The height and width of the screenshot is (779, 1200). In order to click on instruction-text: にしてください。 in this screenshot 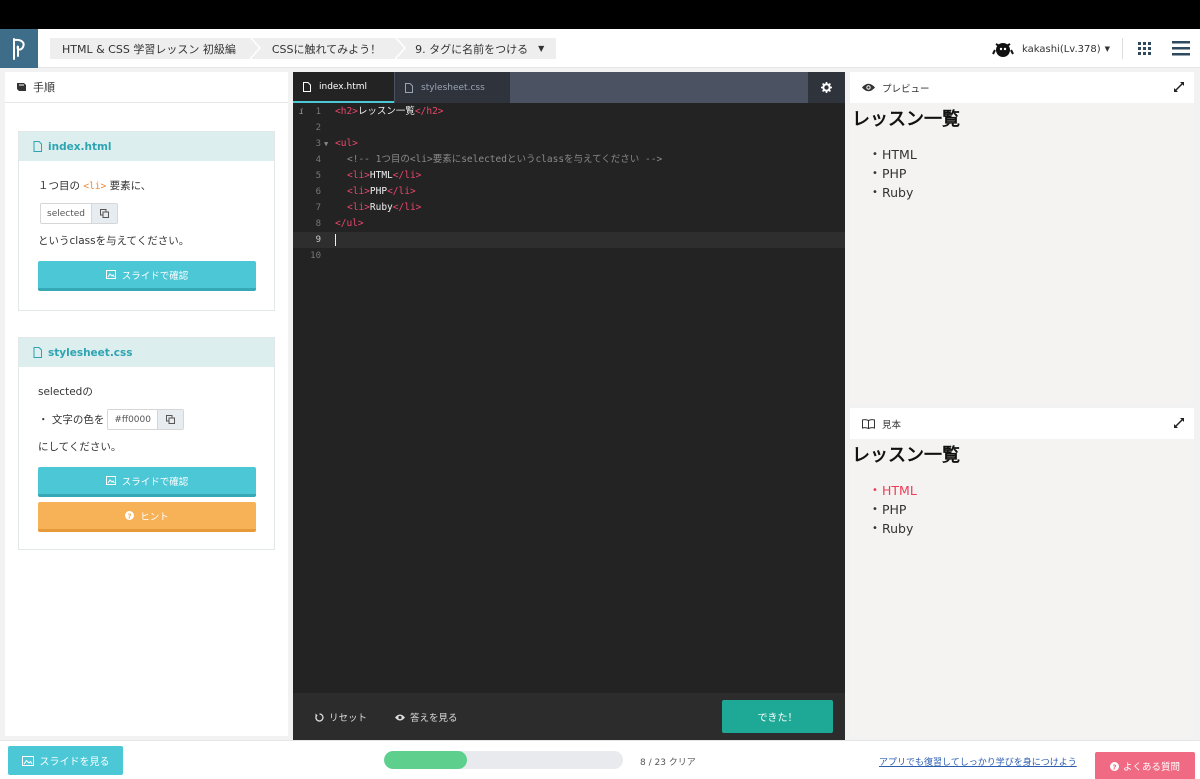, I will do `click(80, 447)`.